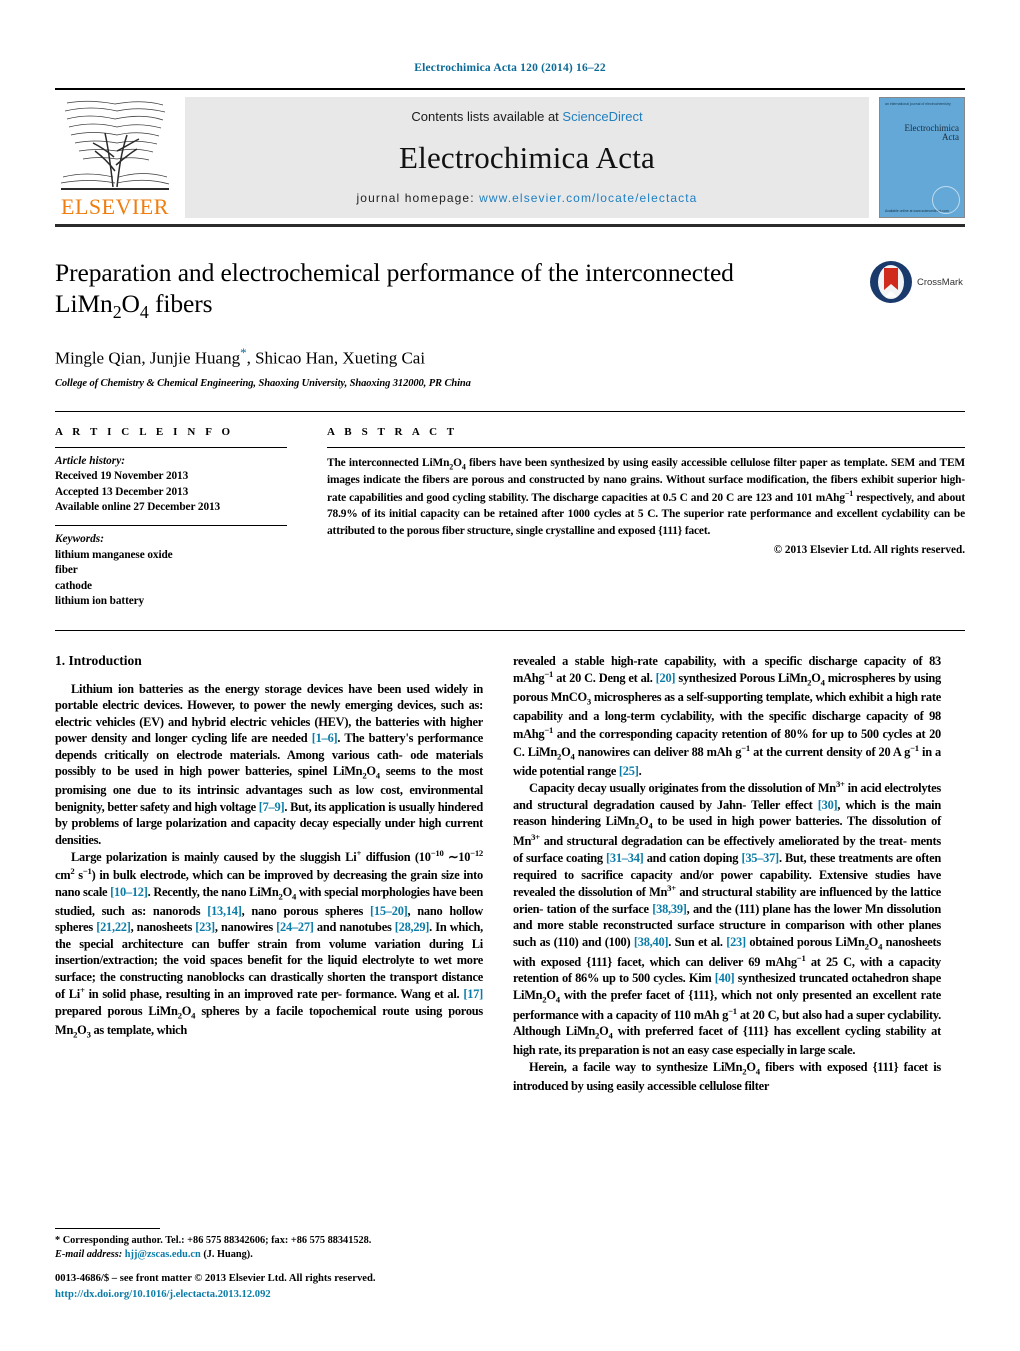 The height and width of the screenshot is (1351, 1020). Describe the element at coordinates (228, 1255) in the screenshot. I see `email-owner: (J. Huang).` at that location.